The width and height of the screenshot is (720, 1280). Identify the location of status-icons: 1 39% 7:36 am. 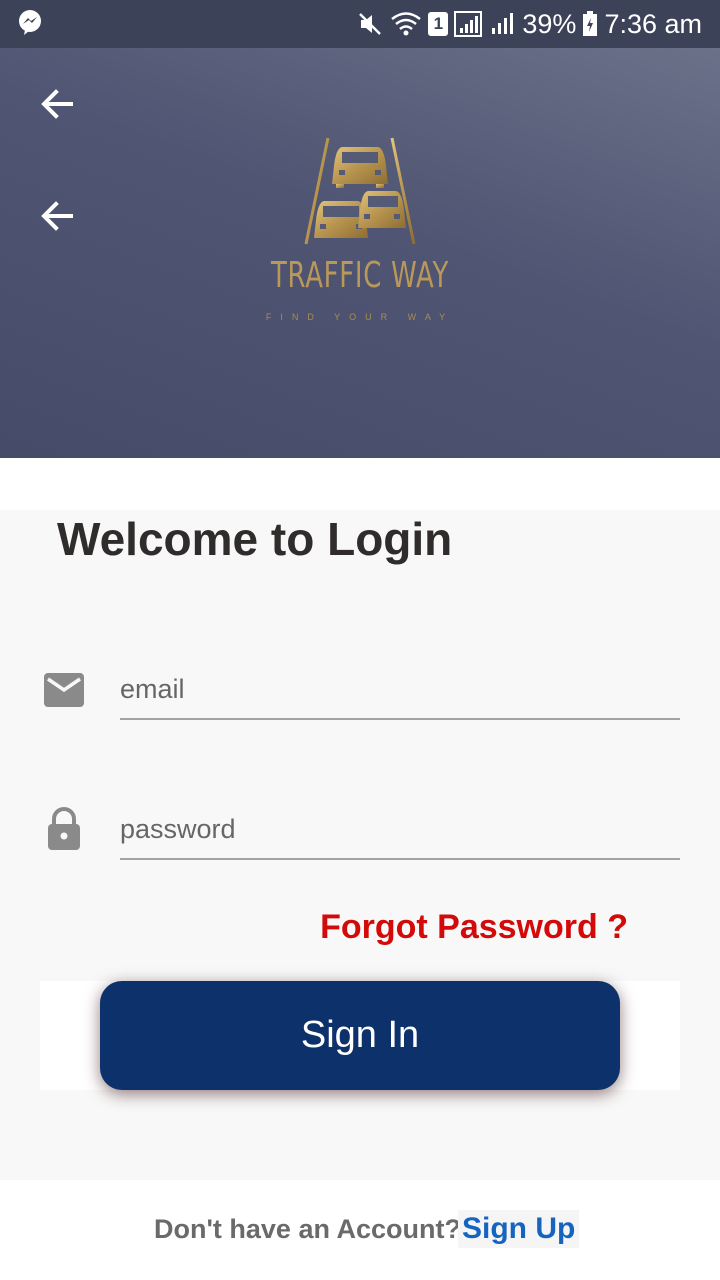
(529, 24).